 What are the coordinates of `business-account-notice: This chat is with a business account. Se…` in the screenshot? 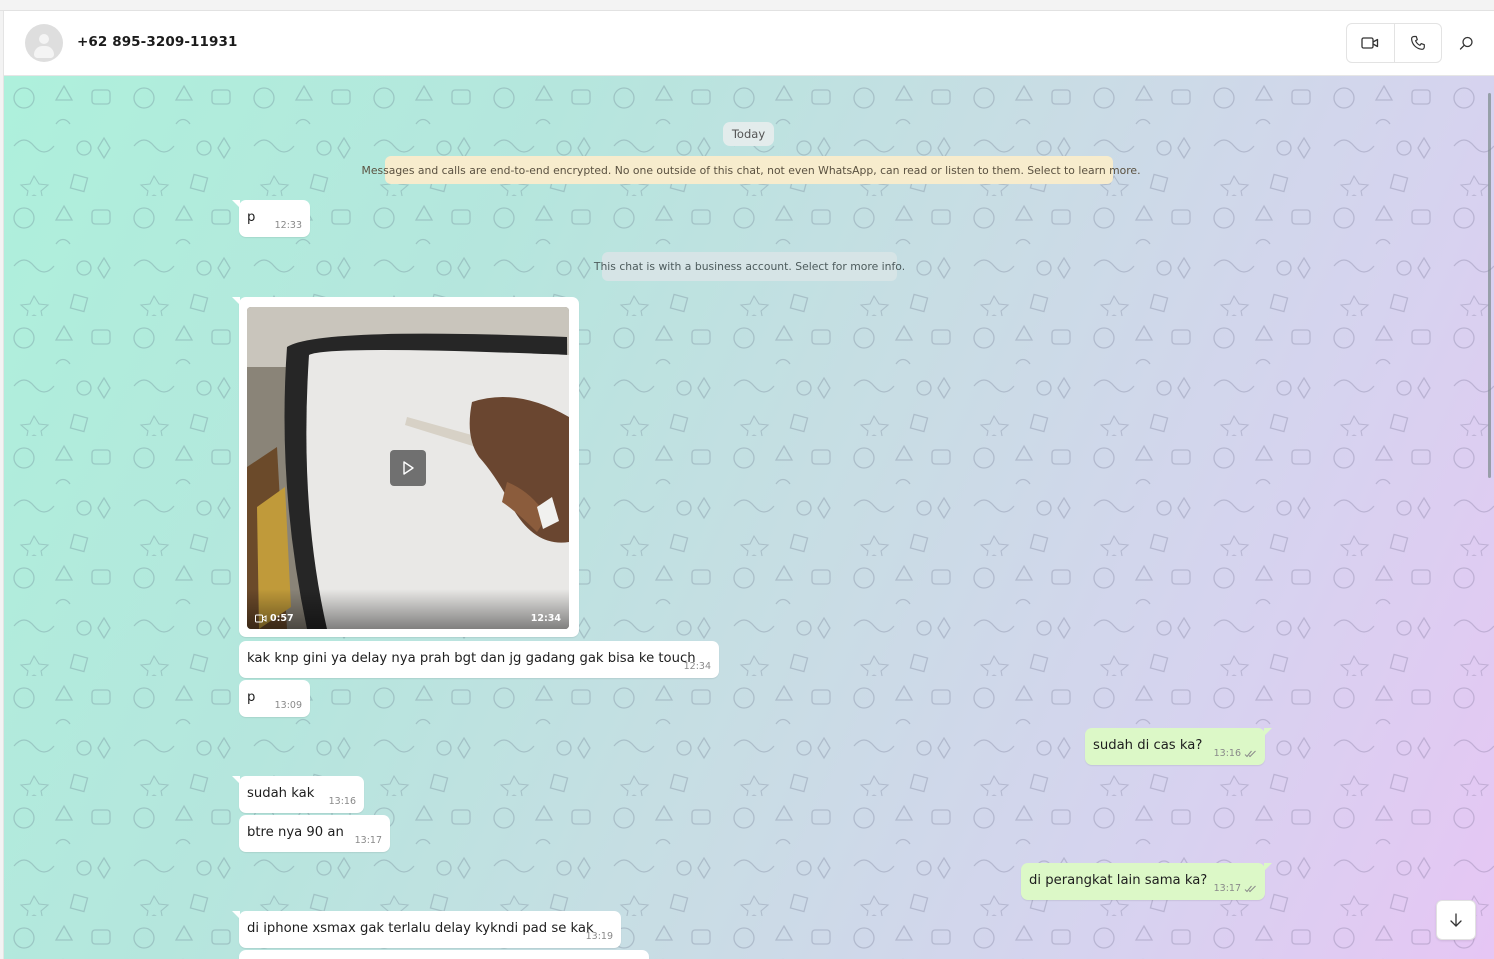 It's located at (749, 266).